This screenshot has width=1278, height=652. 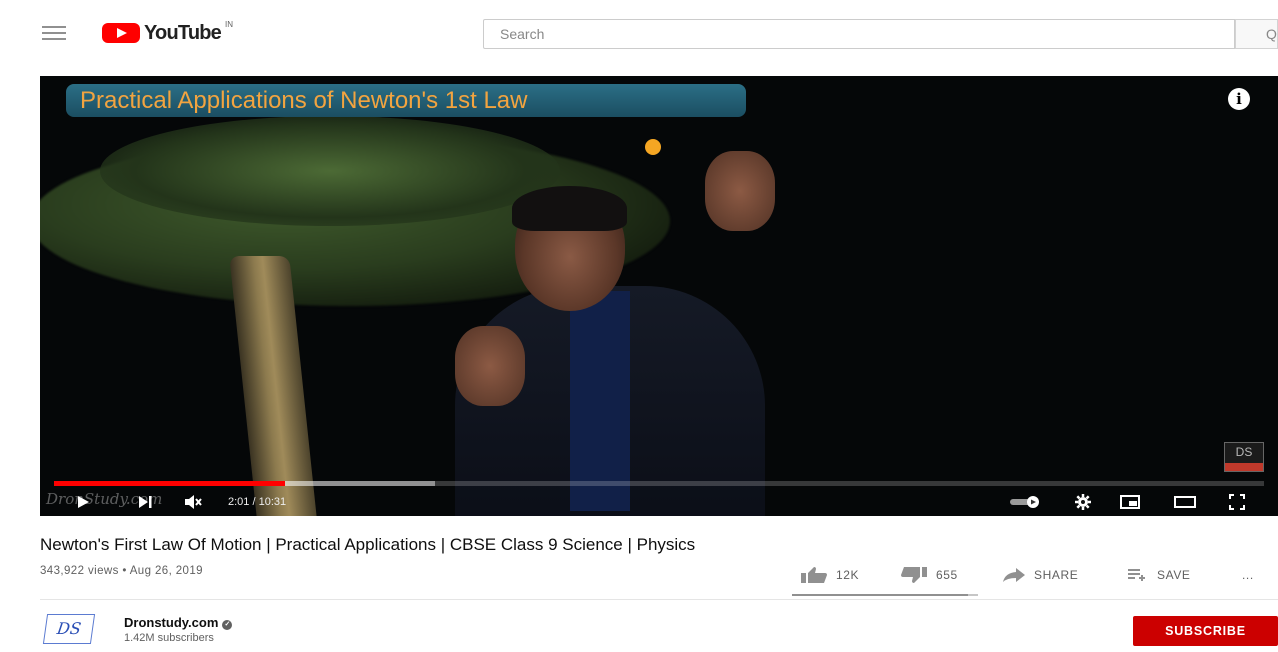 I want to click on youtube-logo: YouTube IN, so click(x=167, y=32).